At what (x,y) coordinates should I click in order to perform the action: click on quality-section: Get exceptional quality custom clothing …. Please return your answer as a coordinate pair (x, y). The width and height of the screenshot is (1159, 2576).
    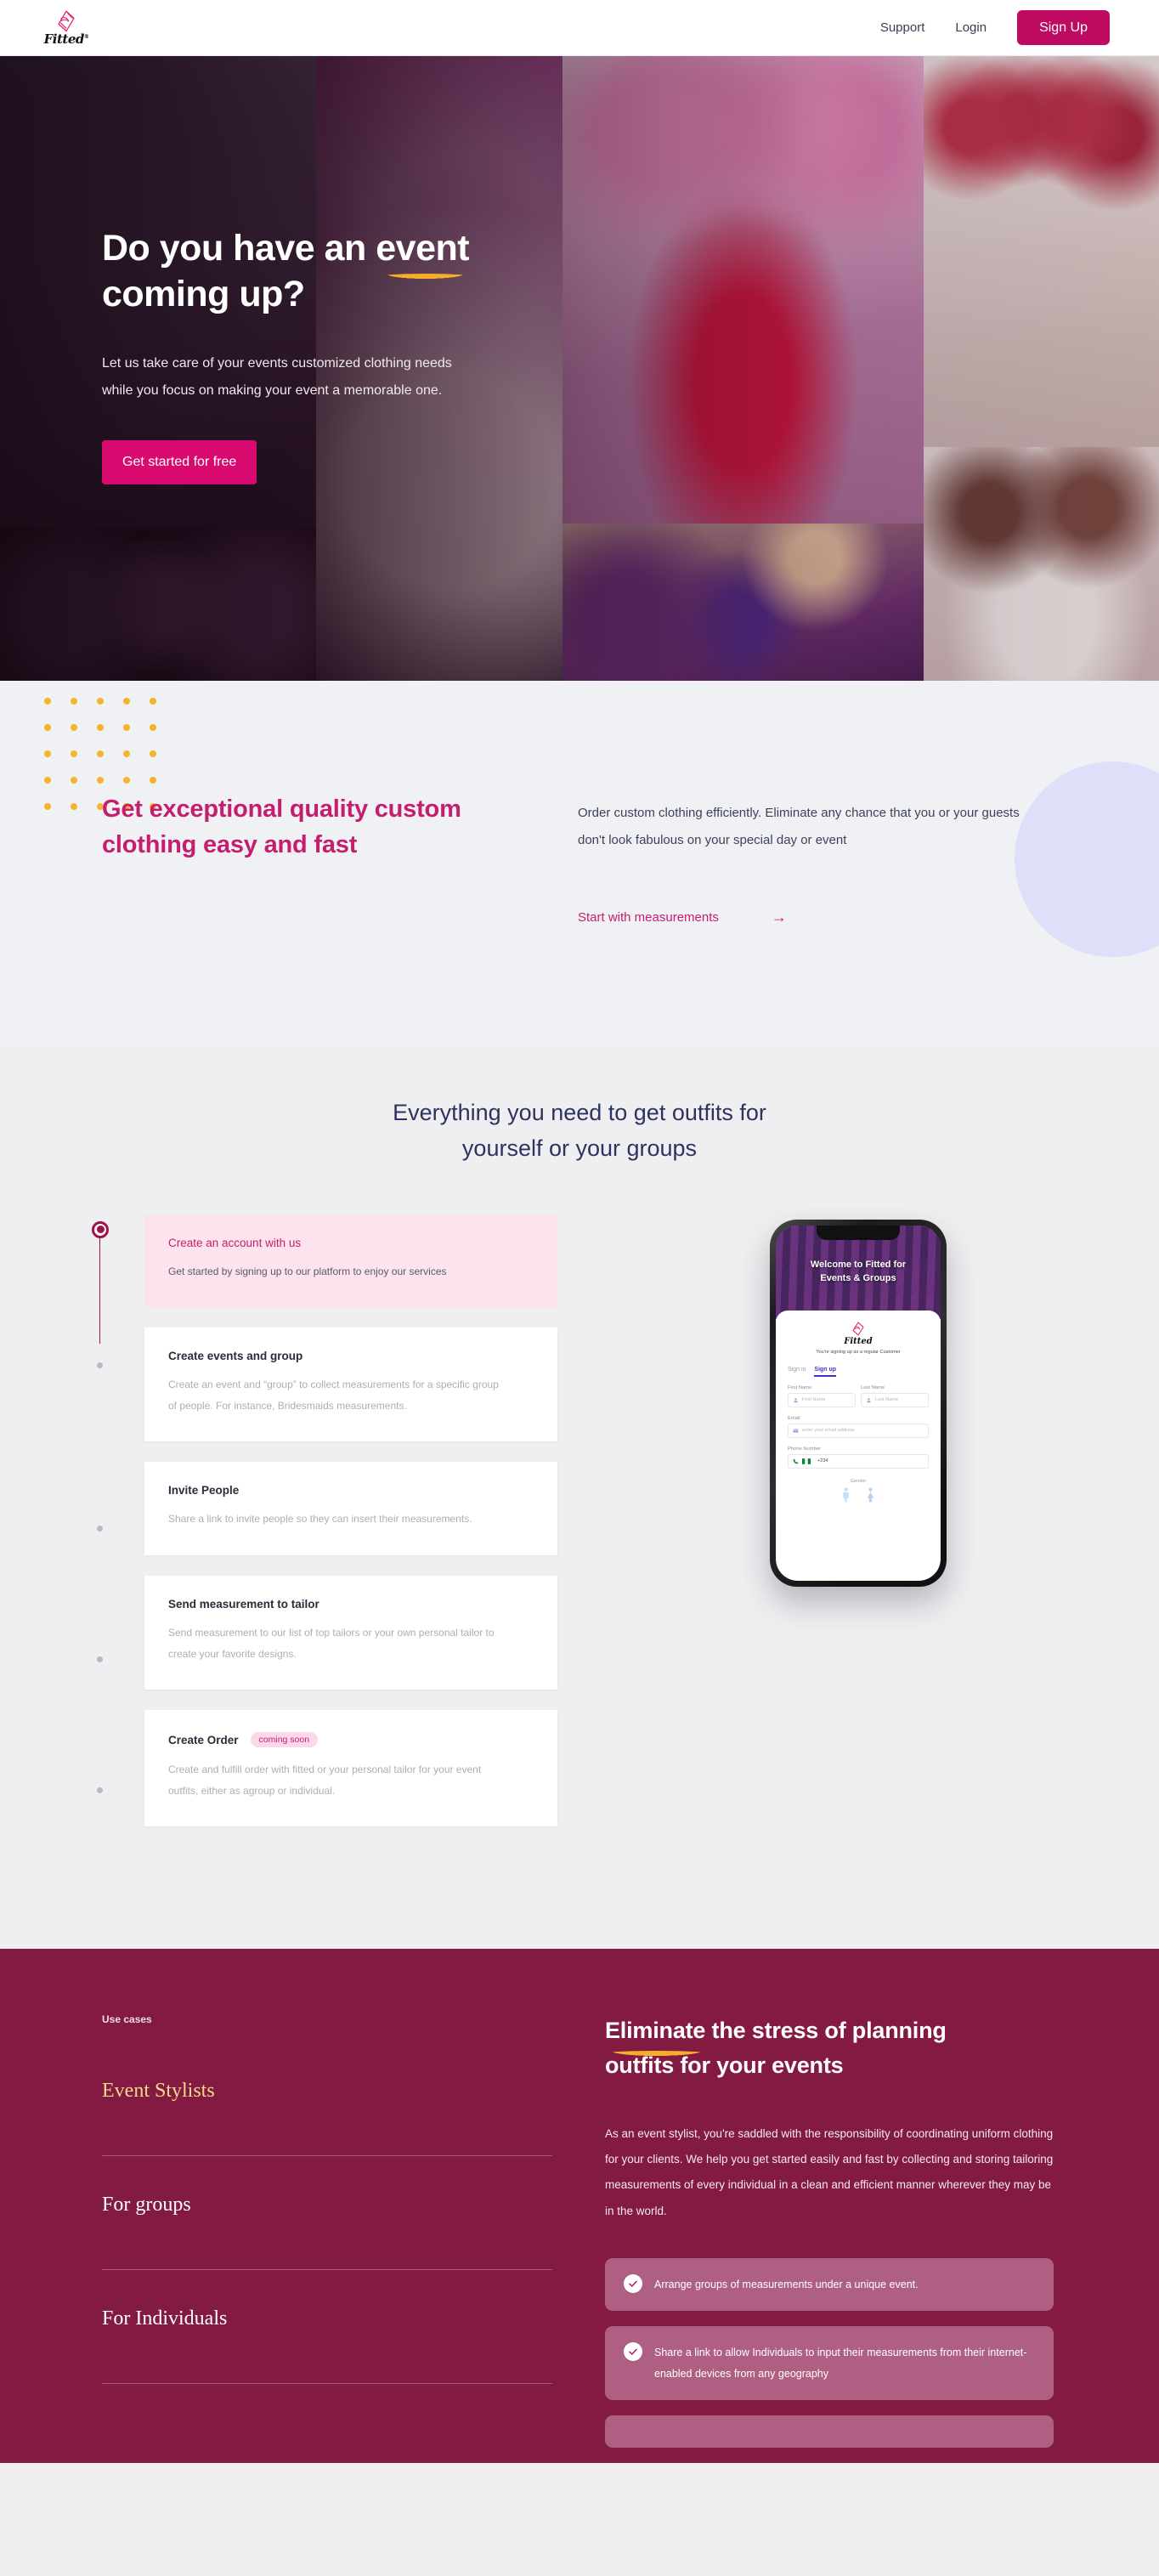
    Looking at the image, I should click on (579, 863).